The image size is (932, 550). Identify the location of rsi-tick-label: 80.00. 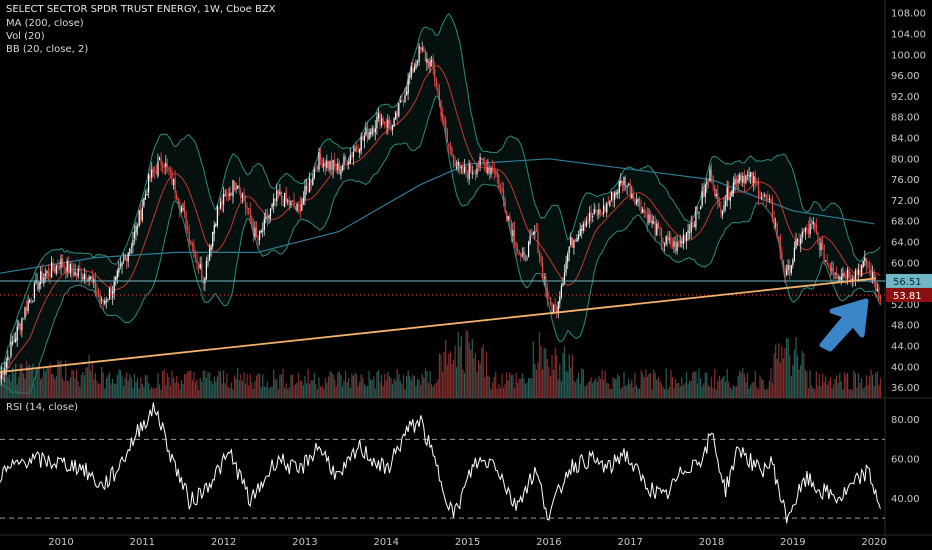
(905, 420).